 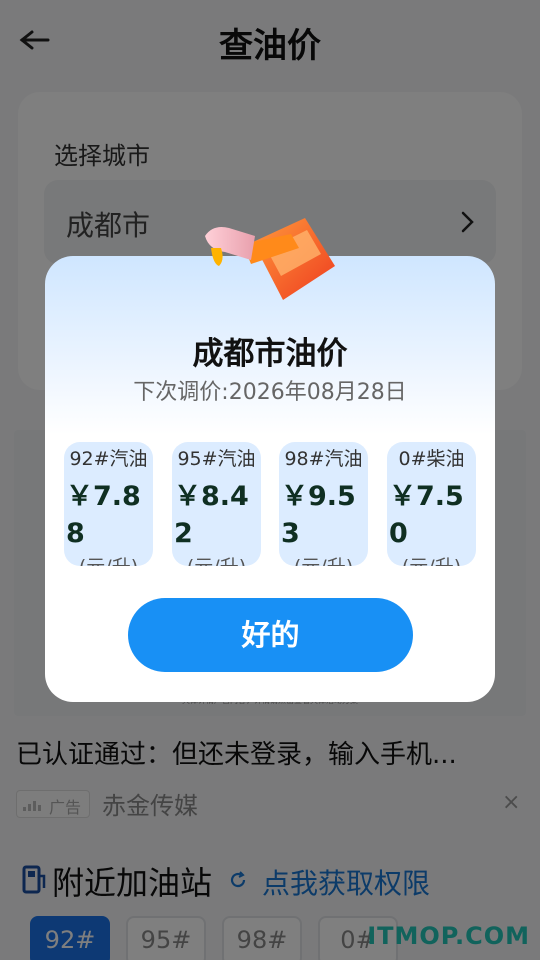 I want to click on price-card-95: 95#汽油 ￥8.42 (元/升), so click(x=216, y=504).